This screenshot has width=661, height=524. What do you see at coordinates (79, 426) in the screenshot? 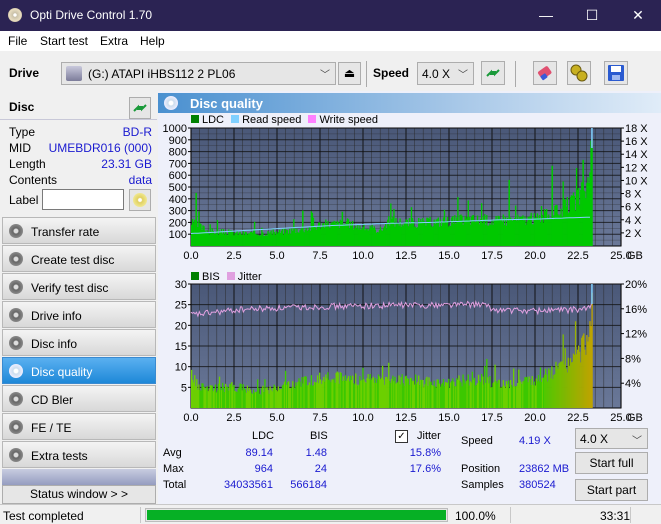
I see `nav-fe-te: FE / TE` at bounding box center [79, 426].